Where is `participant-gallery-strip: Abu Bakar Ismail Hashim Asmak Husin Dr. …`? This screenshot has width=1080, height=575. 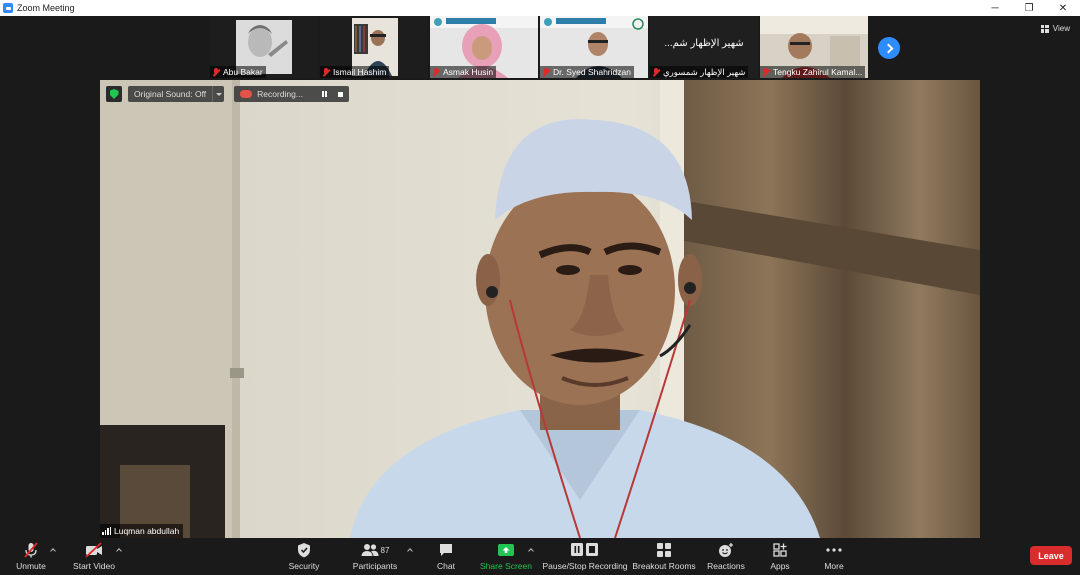 participant-gallery-strip: Abu Bakar Ismail Hashim Asmak Husin Dr. … is located at coordinates (540, 48).